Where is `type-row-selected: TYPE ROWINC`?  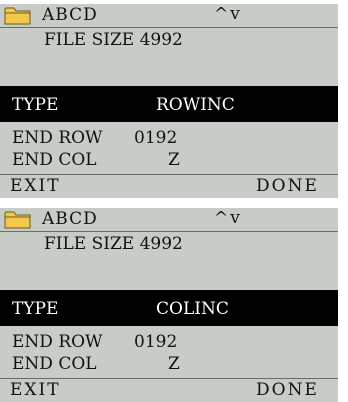 type-row-selected: TYPE ROWINC is located at coordinates (169, 104).